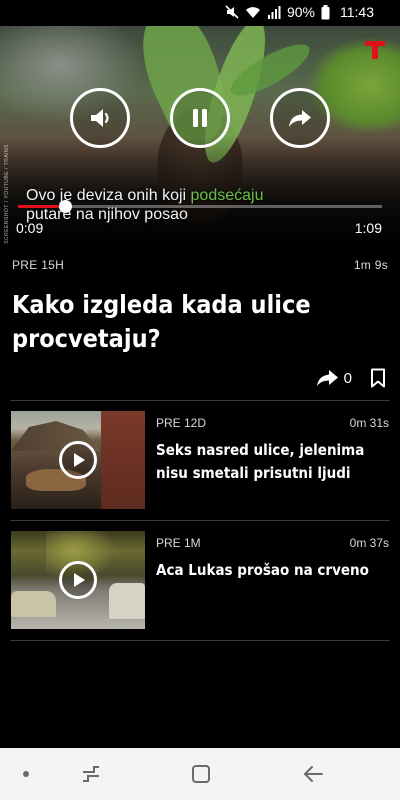 The image size is (400, 800). Describe the element at coordinates (369, 543) in the screenshot. I see `related-duration: 0m 37s` at that location.